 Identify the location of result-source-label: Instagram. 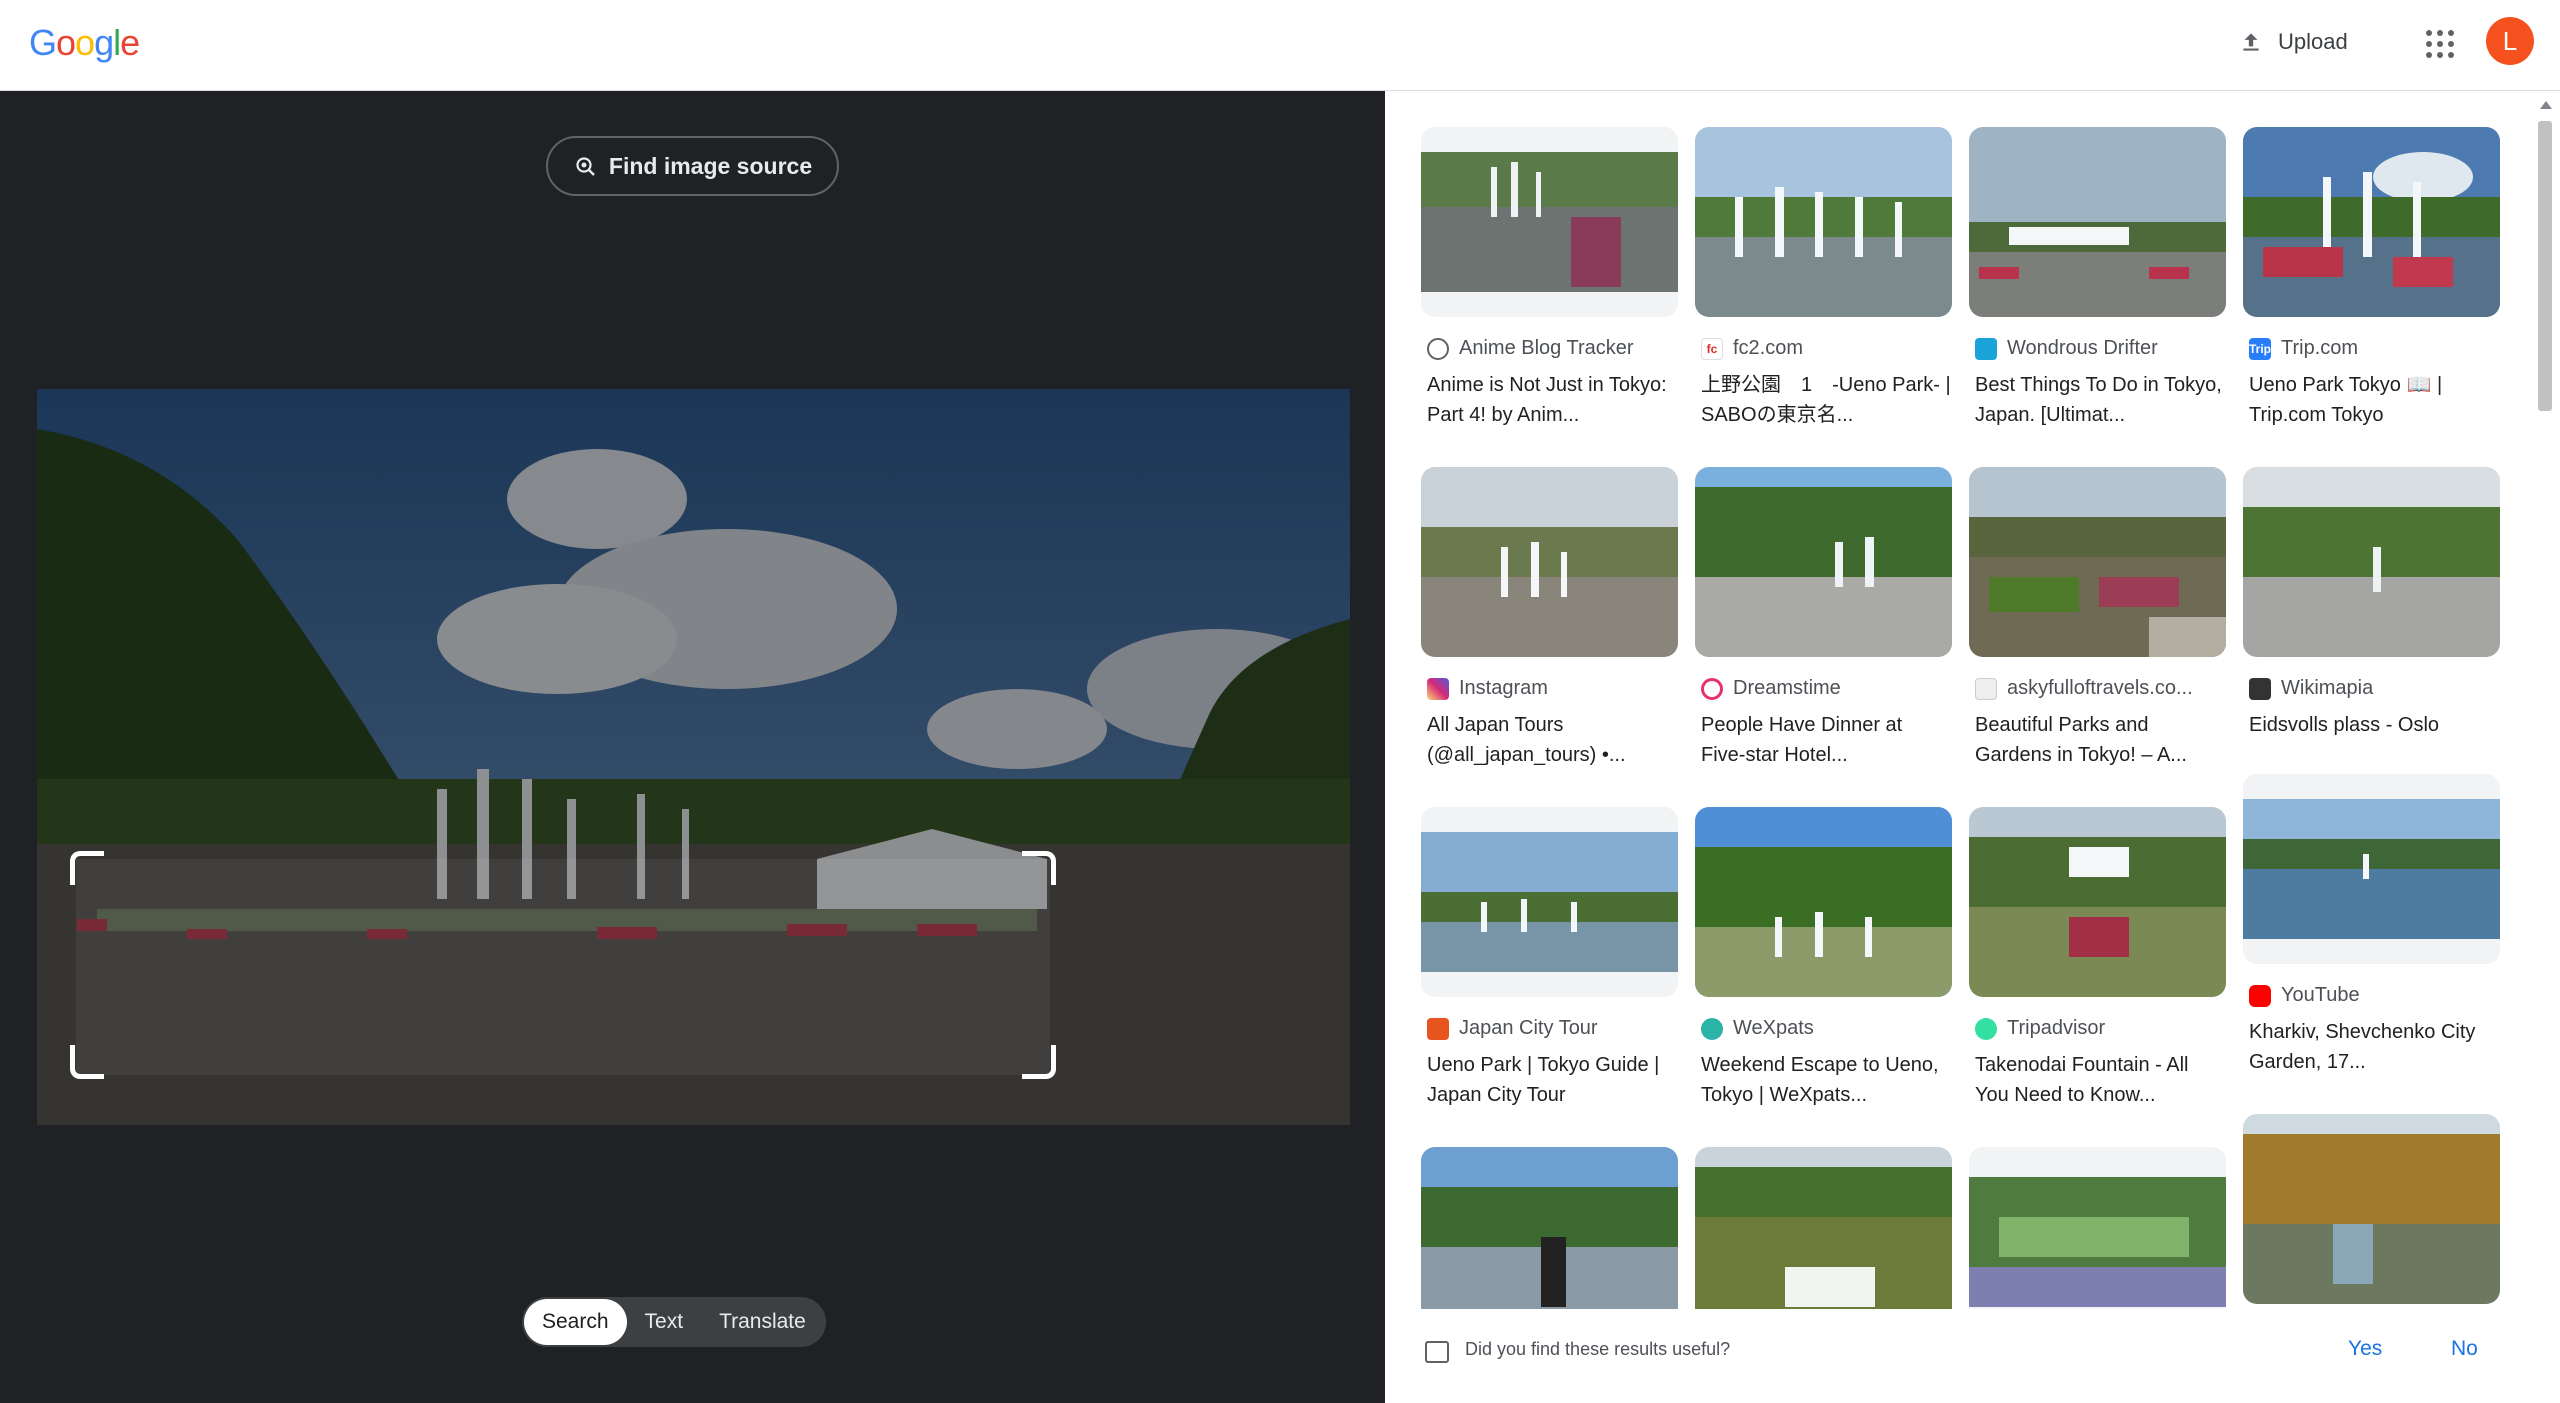
(1503, 688).